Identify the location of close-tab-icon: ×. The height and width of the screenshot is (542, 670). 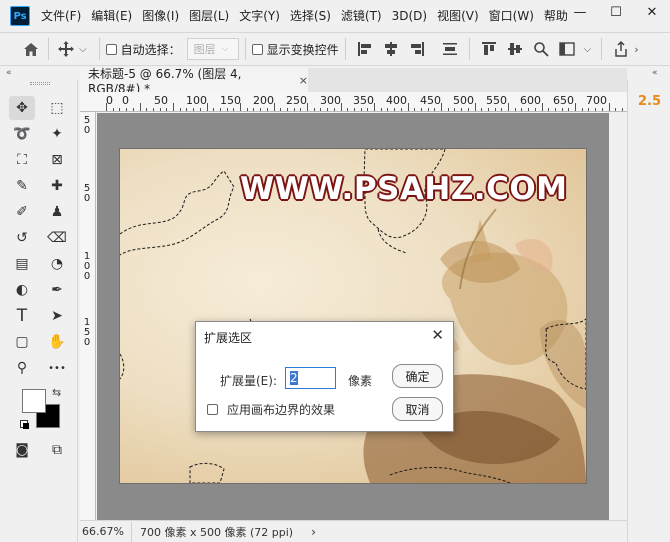
(303, 80).